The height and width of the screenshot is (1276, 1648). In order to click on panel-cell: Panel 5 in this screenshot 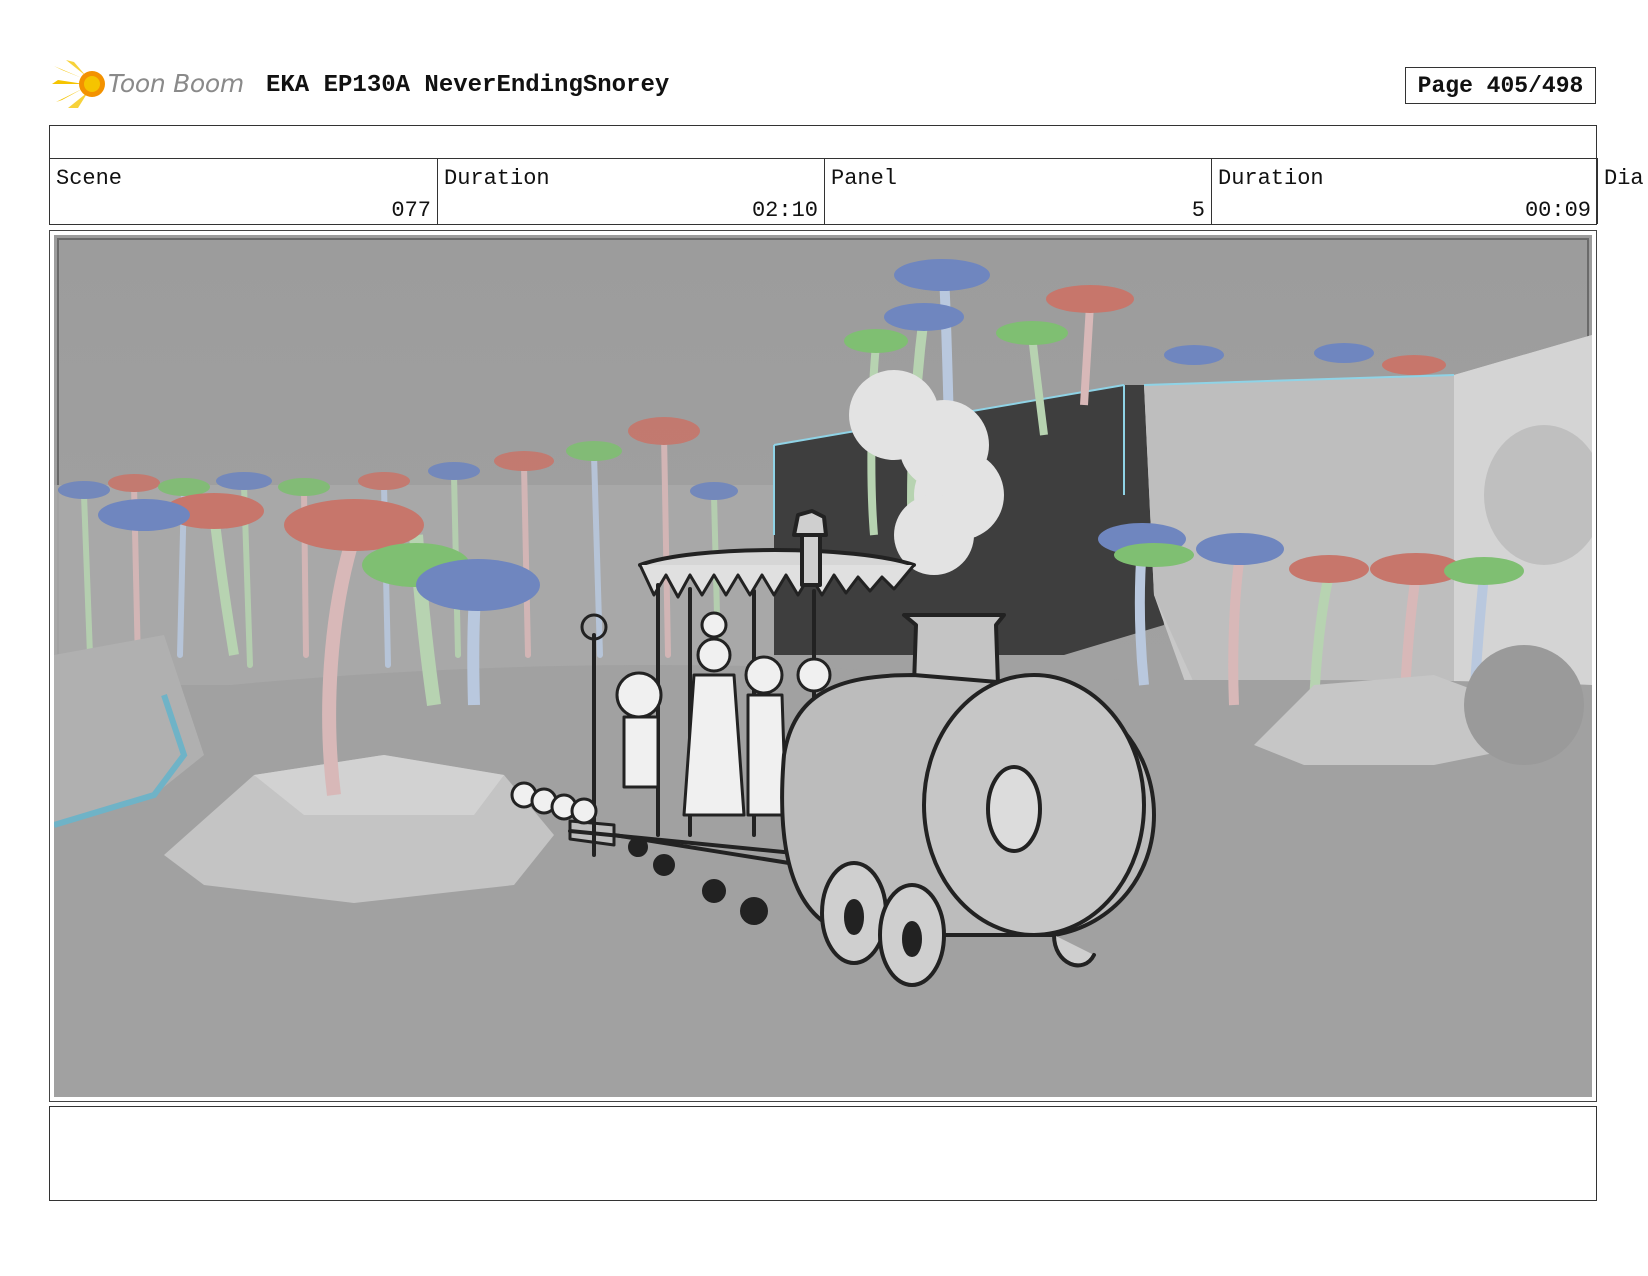, I will do `click(1017, 191)`.